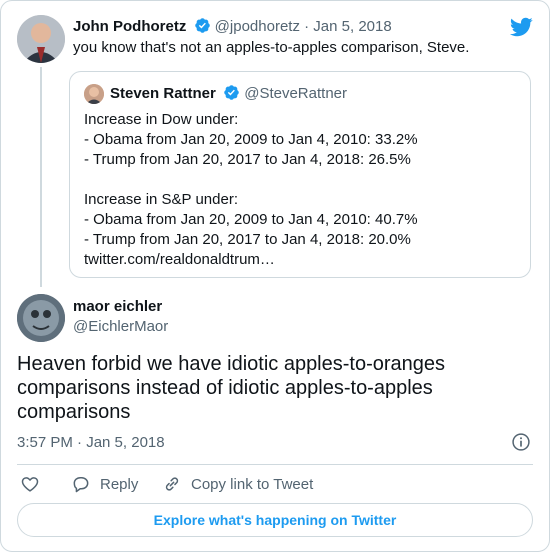 This screenshot has height=552, width=550. I want to click on divider, so click(275, 464).